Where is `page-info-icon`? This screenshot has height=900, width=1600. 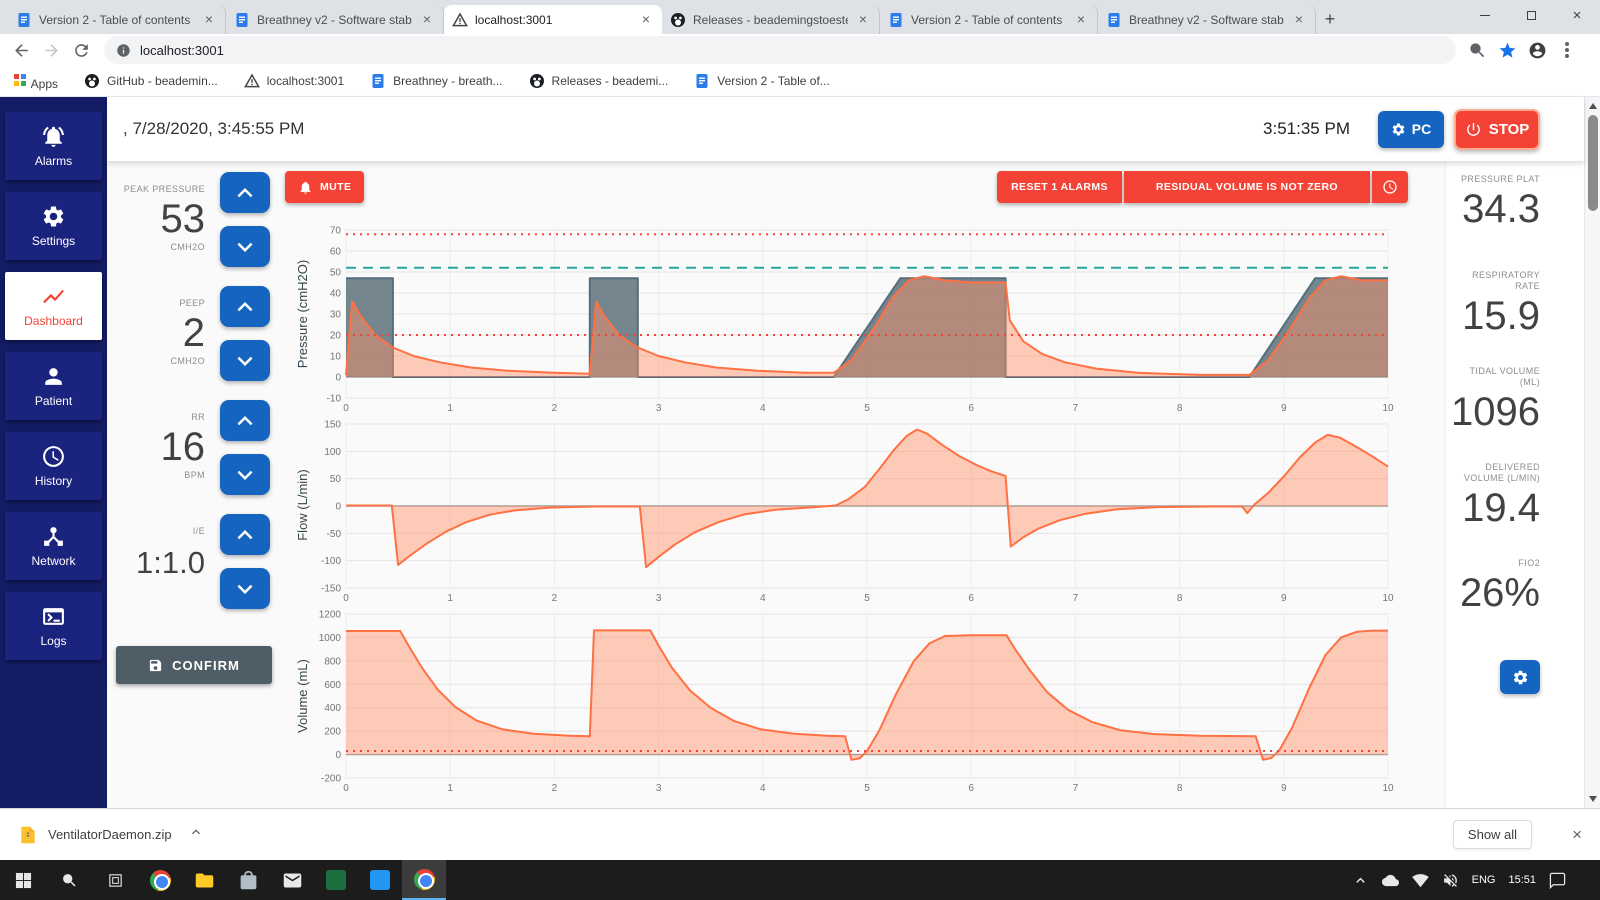 page-info-icon is located at coordinates (123, 50).